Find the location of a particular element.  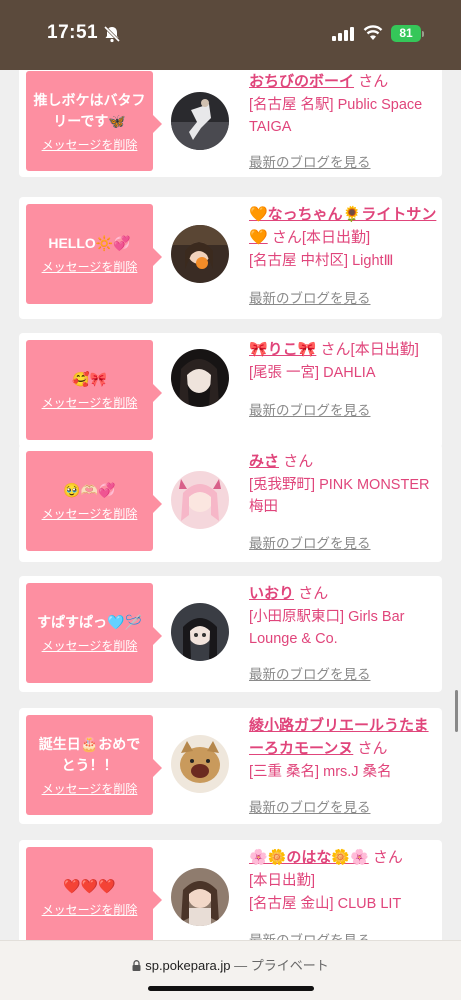

girl-info: 🌸🌼のはな🌼🌸 さん [本日出勤] [名古屋 金山] CLUB LIT is located at coordinates (344, 880).